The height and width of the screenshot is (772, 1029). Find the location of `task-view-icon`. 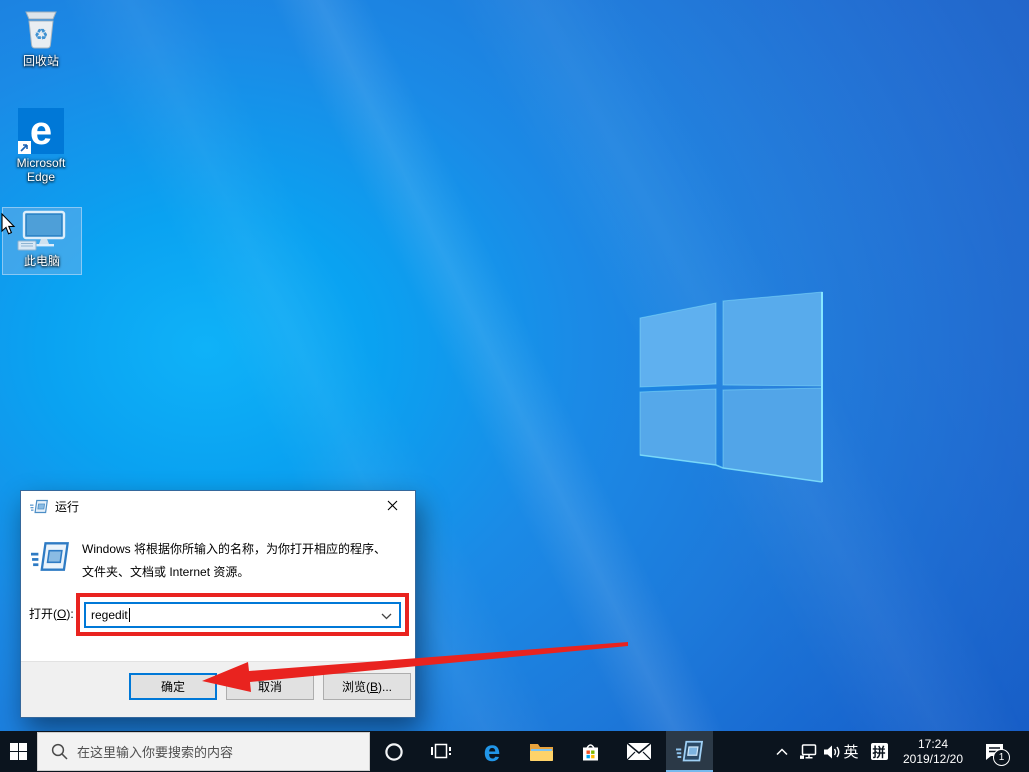

task-view-icon is located at coordinates (441, 751).